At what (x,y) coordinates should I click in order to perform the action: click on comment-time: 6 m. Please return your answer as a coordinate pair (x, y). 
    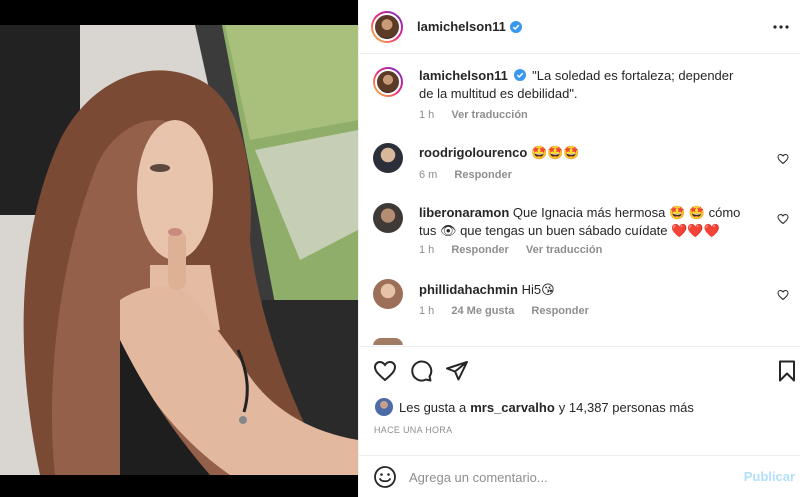
    Looking at the image, I should click on (428, 175).